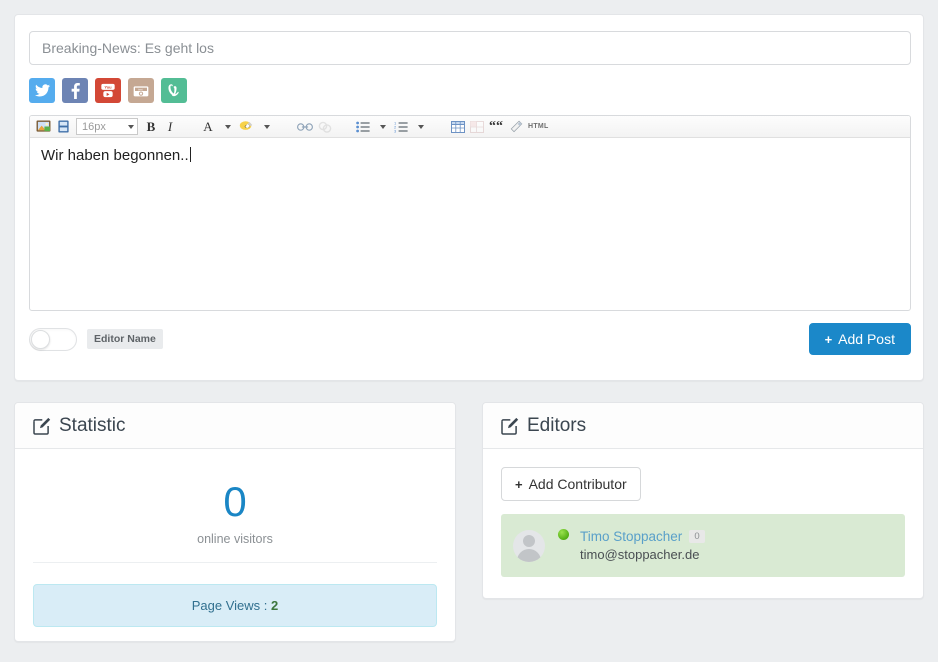  I want to click on font-color-button: A, so click(208, 126).